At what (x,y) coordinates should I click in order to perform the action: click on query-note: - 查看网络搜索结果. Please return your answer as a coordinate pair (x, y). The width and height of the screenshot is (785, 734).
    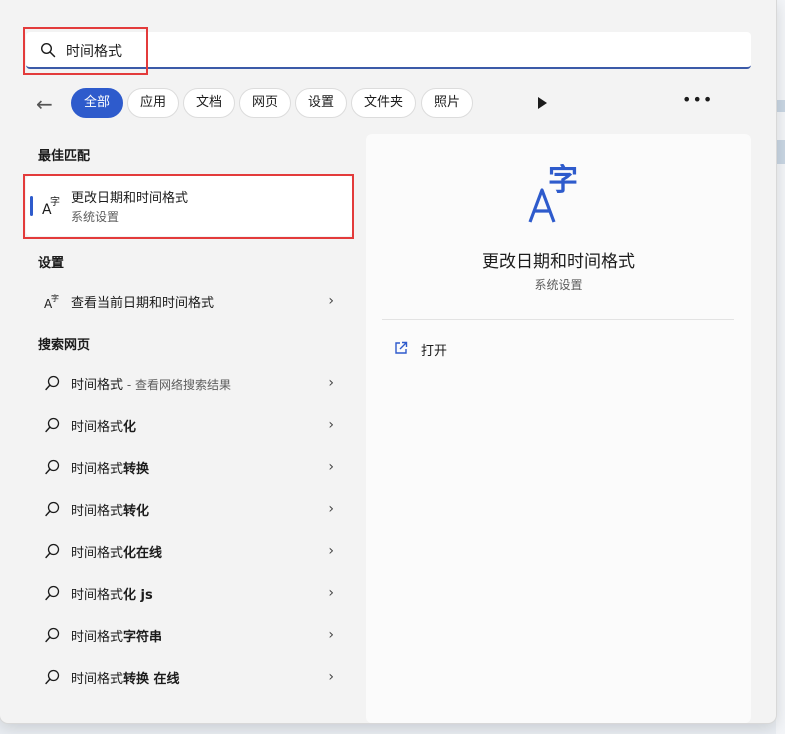
    Looking at the image, I should click on (177, 385).